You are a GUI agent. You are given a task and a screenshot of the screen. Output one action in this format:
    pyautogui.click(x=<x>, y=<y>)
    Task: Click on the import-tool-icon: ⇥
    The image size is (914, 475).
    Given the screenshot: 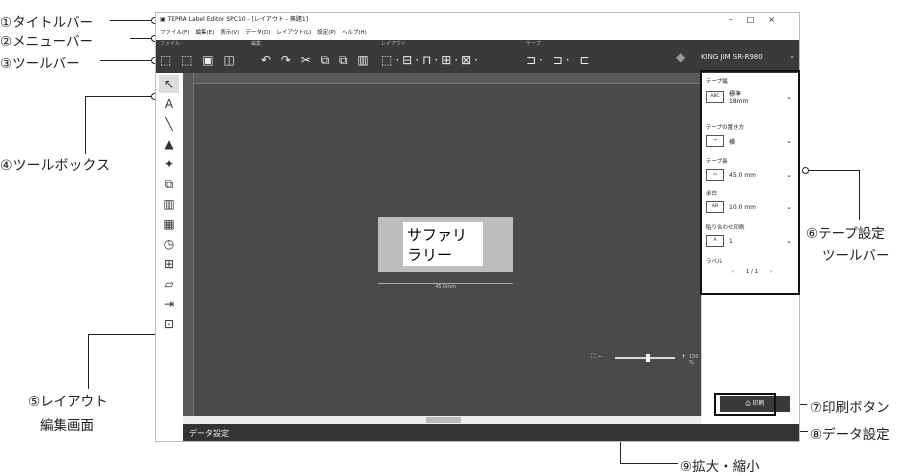 What is the action you would take?
    pyautogui.click(x=169, y=304)
    